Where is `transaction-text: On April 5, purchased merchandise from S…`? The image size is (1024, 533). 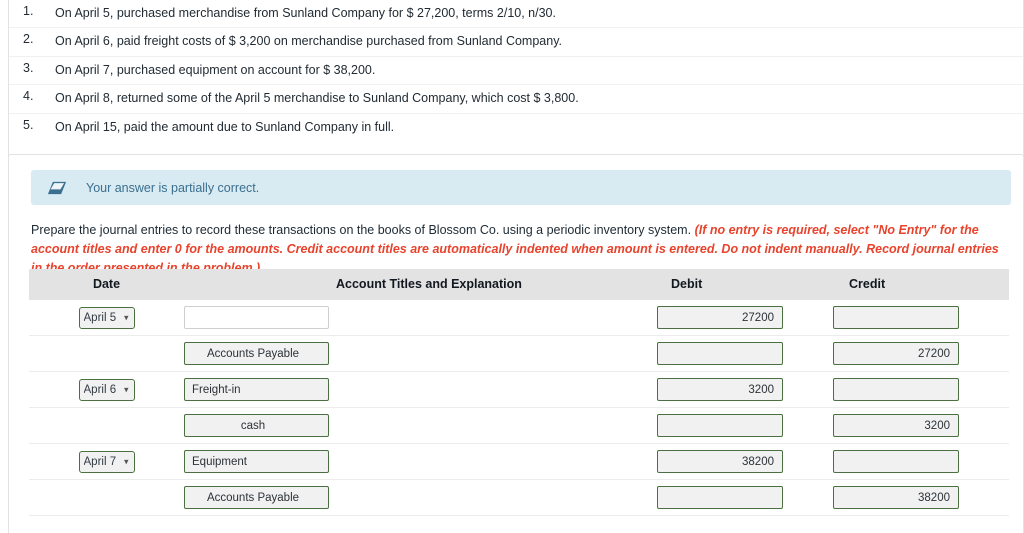 transaction-text: On April 5, purchased merchandise from S… is located at coordinates (305, 13).